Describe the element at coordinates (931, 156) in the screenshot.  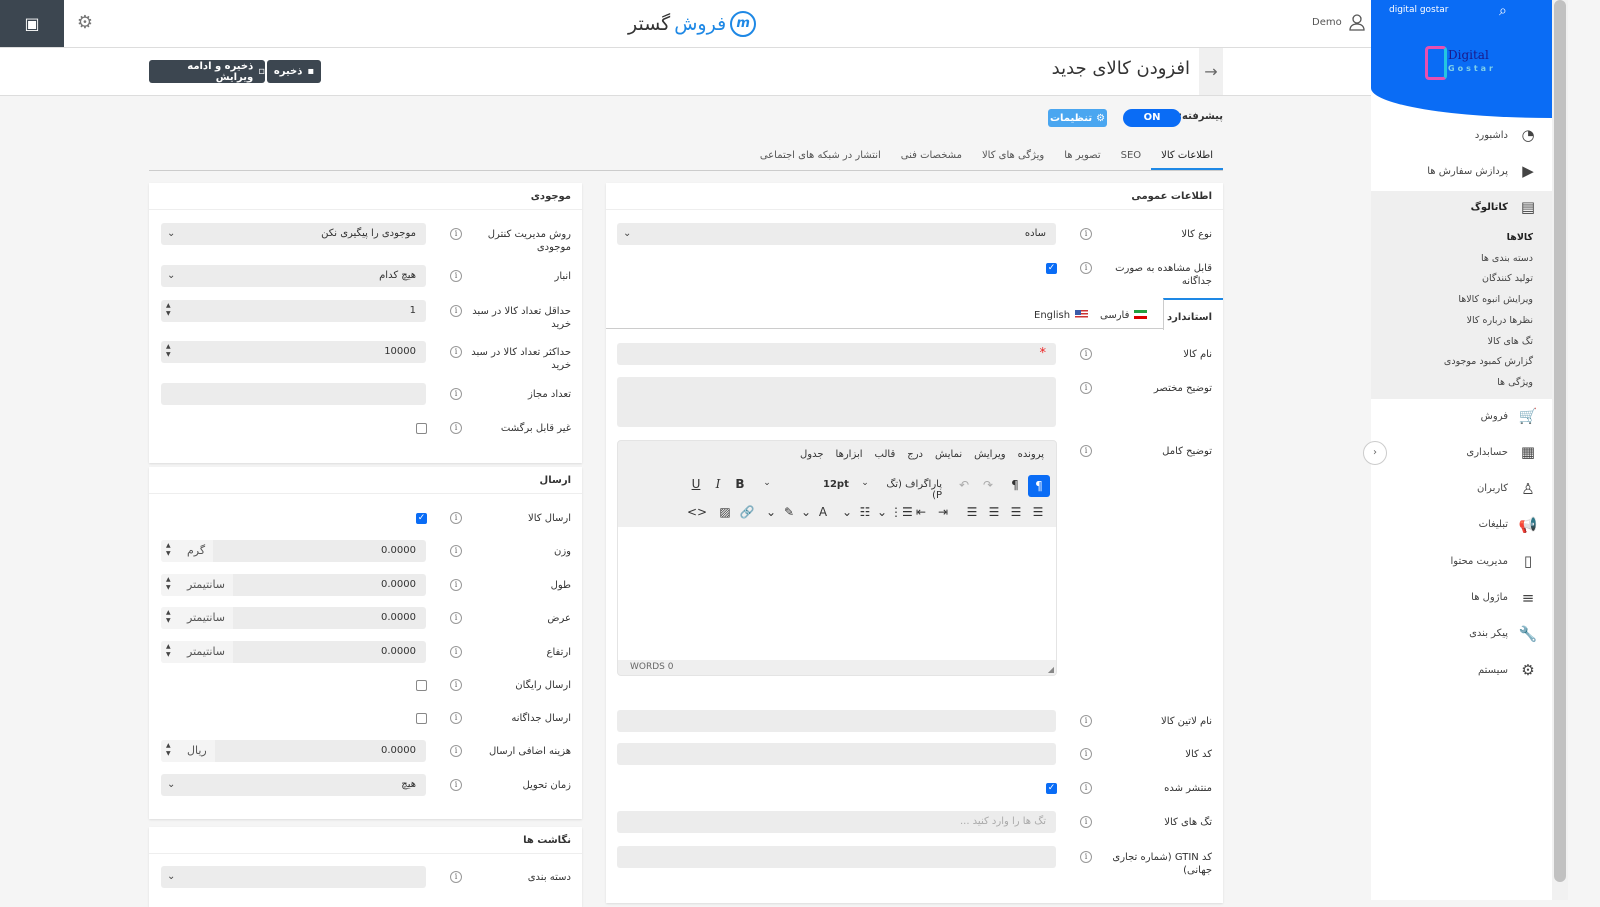
I see `tab-4: مشخصات فنی` at that location.